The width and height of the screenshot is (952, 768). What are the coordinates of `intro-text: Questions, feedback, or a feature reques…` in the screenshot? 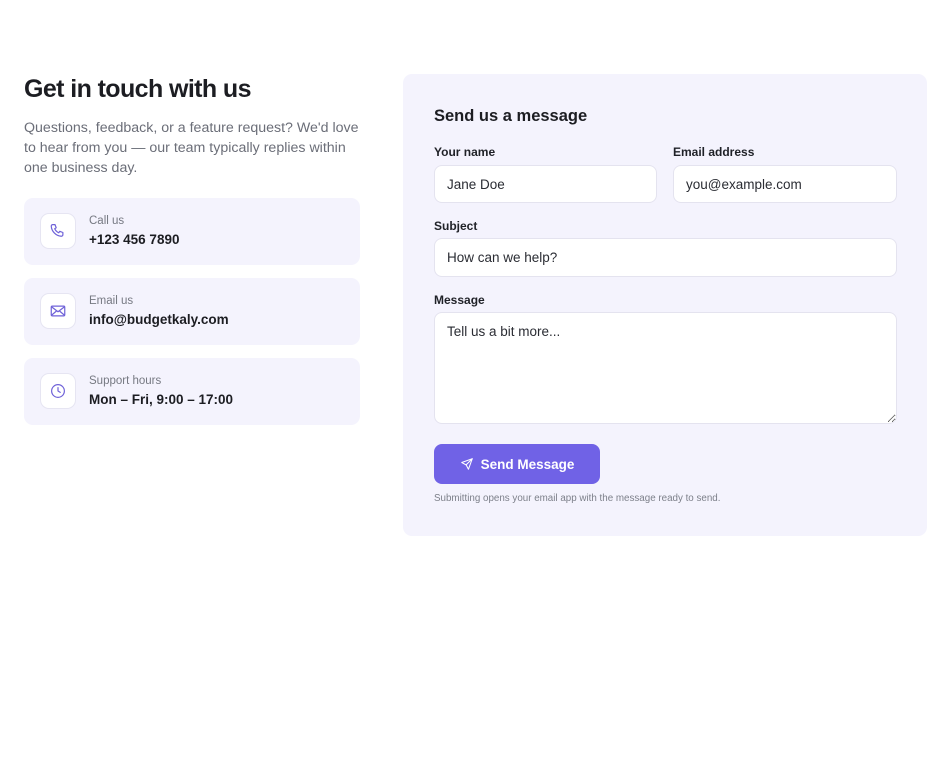 It's located at (191, 148).